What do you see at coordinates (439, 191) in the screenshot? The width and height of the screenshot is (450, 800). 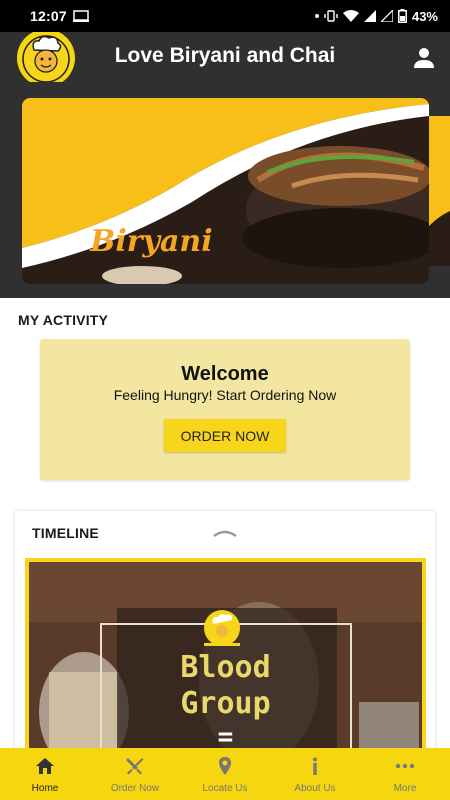 I see `next-banner-peek` at bounding box center [439, 191].